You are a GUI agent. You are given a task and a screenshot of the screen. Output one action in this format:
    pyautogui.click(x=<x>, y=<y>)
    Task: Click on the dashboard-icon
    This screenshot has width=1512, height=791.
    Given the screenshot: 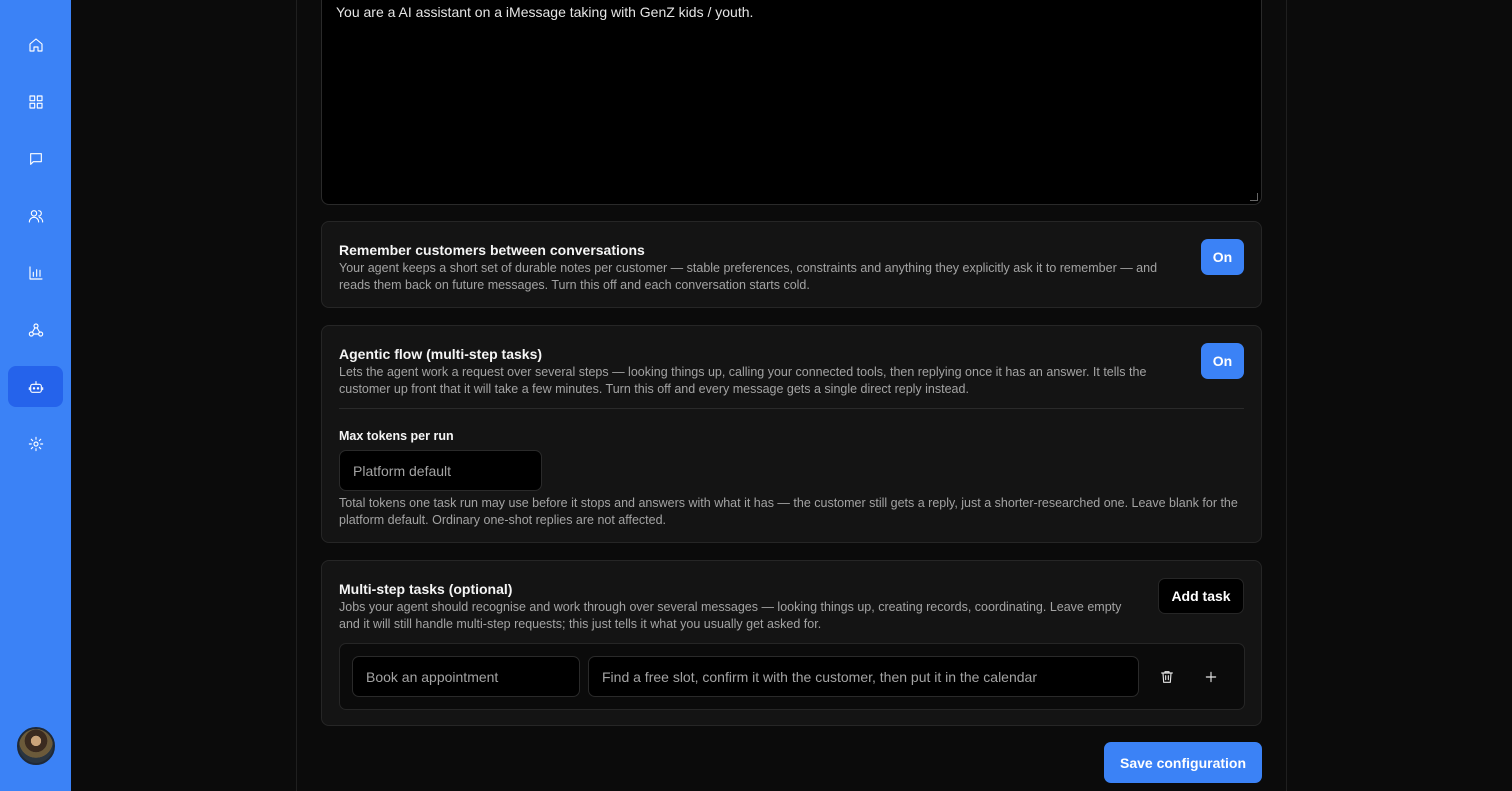 What is the action you would take?
    pyautogui.click(x=35, y=101)
    